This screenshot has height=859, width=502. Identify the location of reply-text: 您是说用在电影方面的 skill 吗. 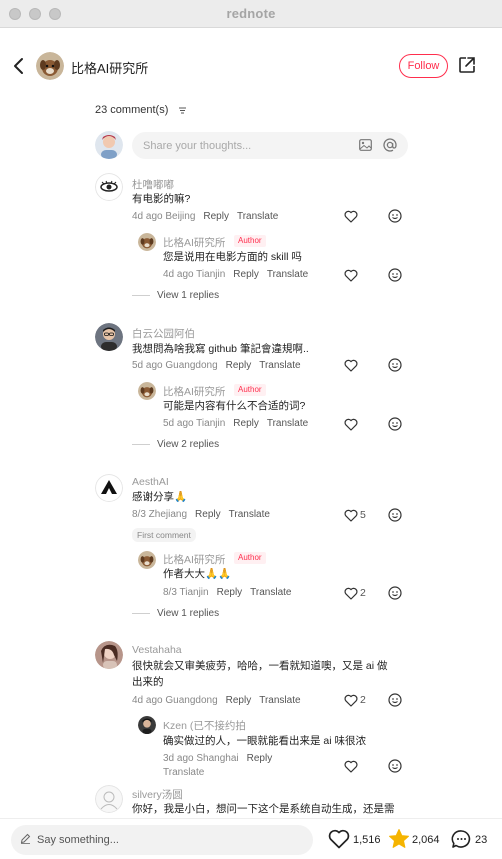
(232, 257).